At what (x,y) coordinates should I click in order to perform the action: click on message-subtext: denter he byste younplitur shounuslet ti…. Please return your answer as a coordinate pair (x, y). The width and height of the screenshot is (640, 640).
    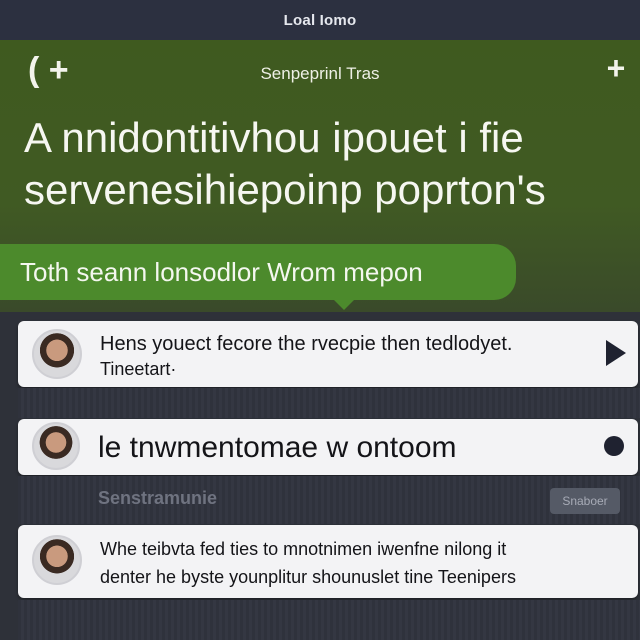
    Looking at the image, I should click on (308, 577).